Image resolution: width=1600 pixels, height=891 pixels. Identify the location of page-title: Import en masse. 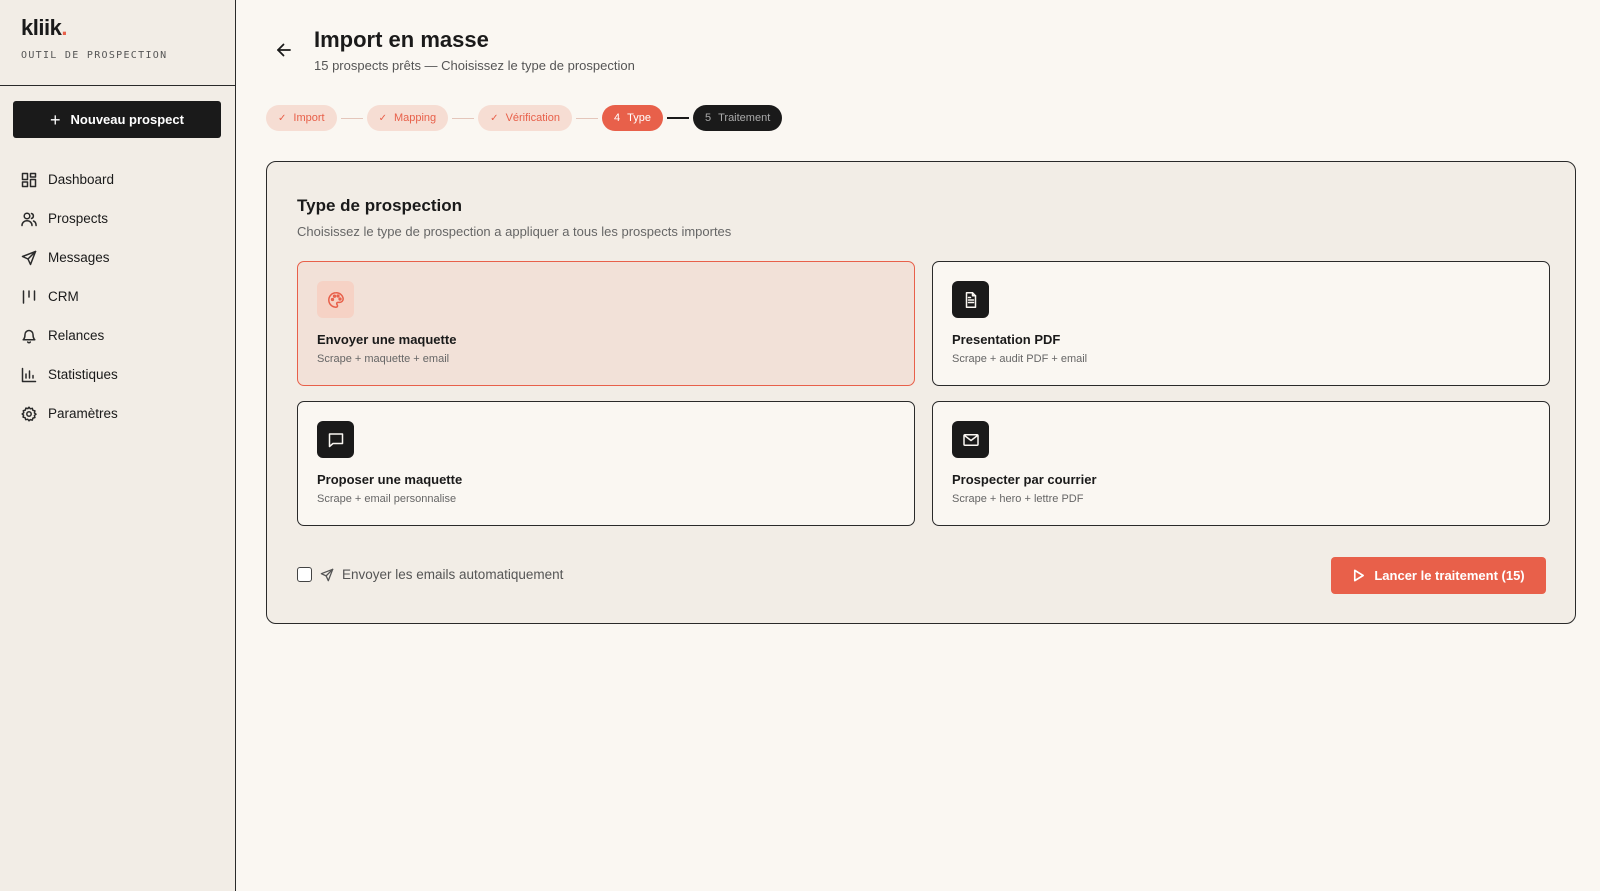
(401, 39).